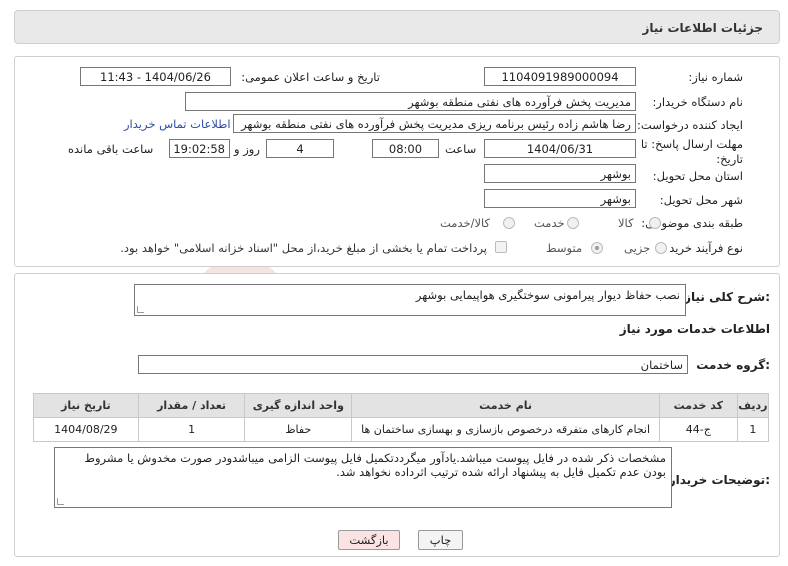  What do you see at coordinates (729, 159) in the screenshot?
I see `deadline-label-date: تاریخ:` at bounding box center [729, 159].